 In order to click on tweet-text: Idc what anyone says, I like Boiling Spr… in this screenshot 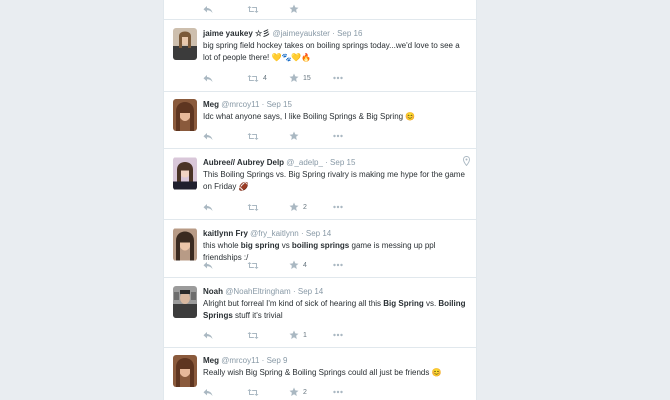, I will do `click(309, 116)`.